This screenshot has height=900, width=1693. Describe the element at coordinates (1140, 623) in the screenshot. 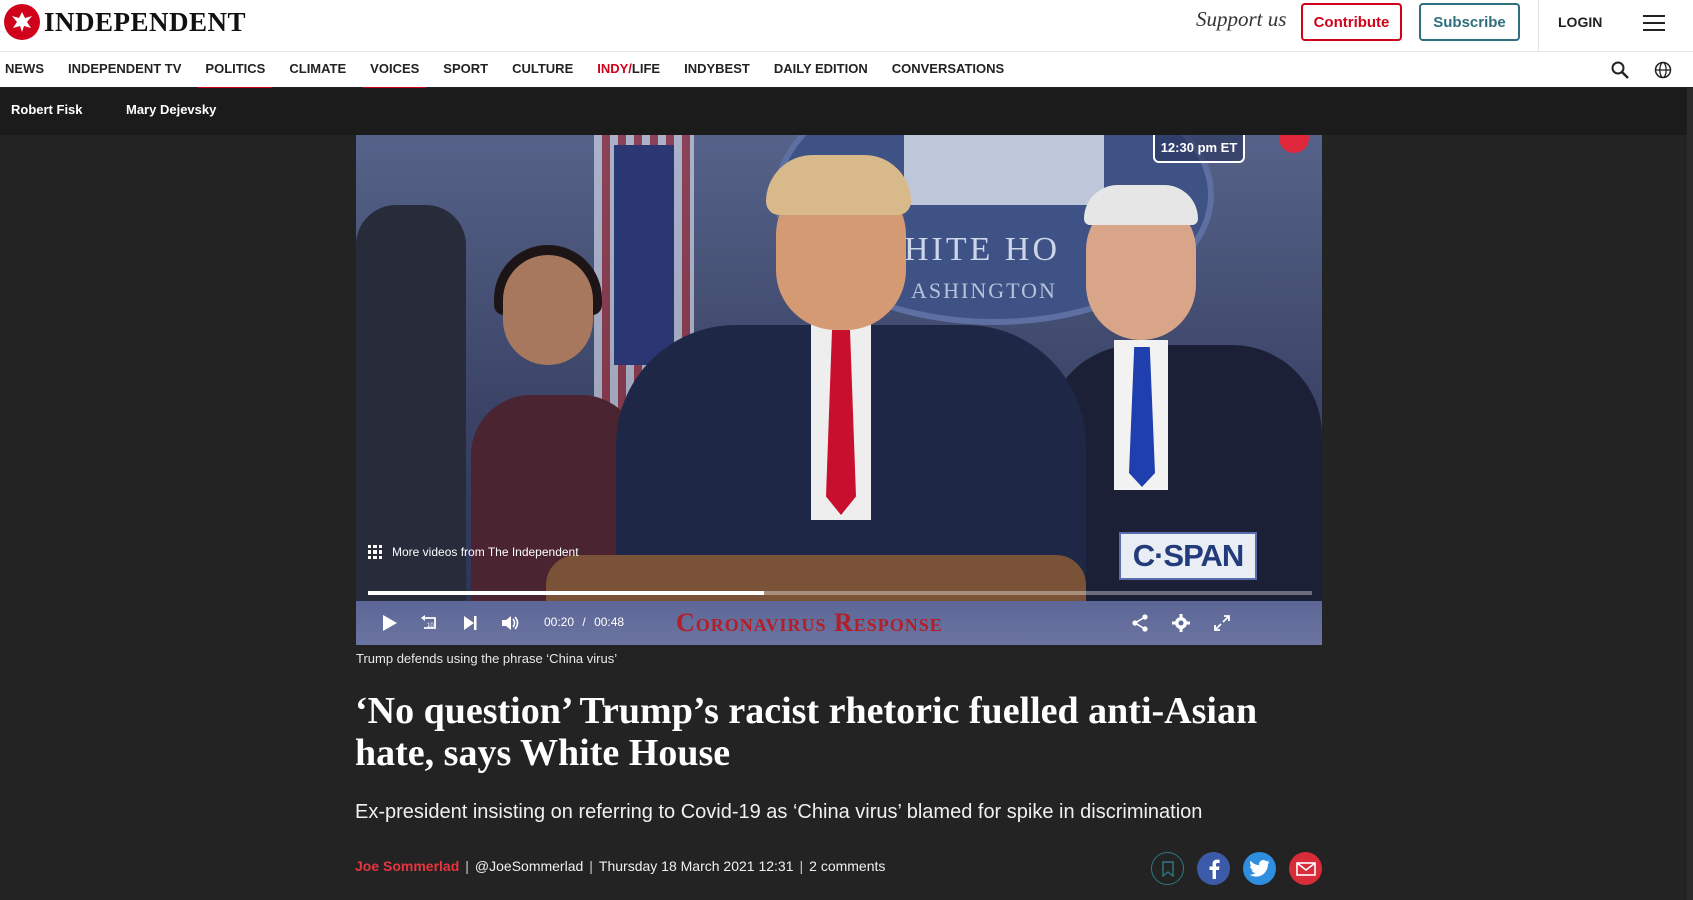

I see `share-icon` at that location.